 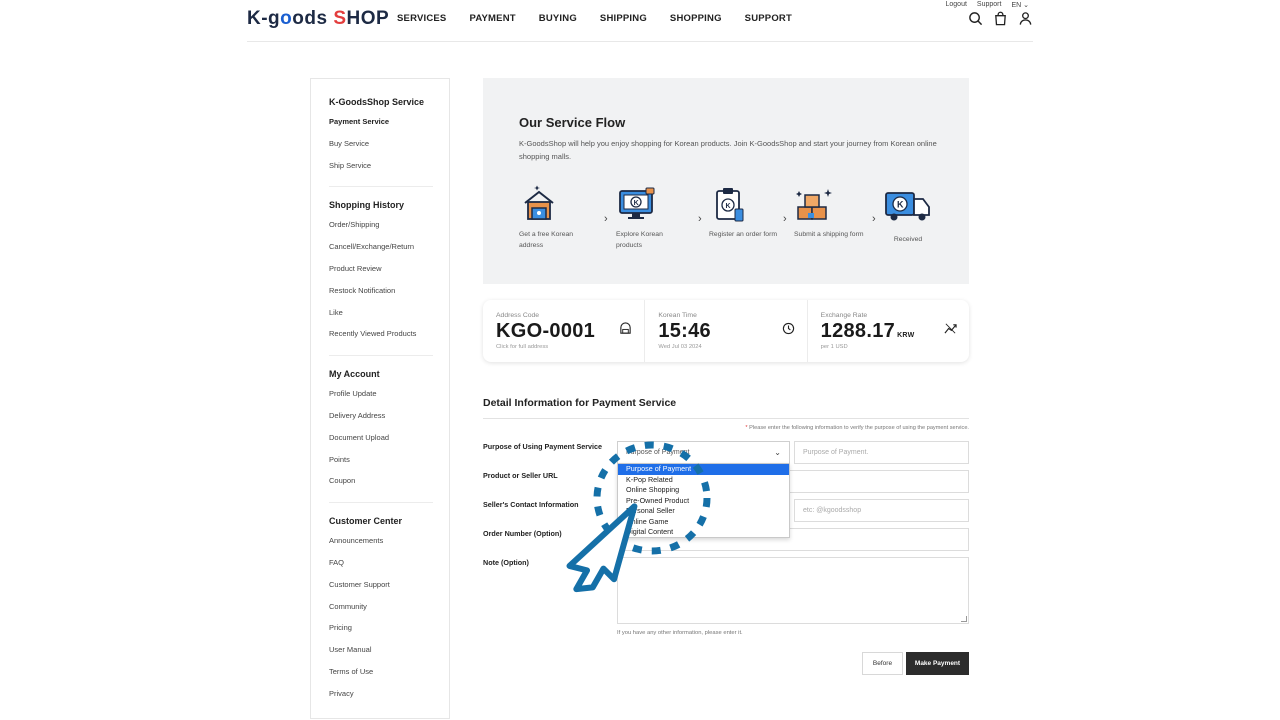 I want to click on sidebar-item-points: Points, so click(x=381, y=466).